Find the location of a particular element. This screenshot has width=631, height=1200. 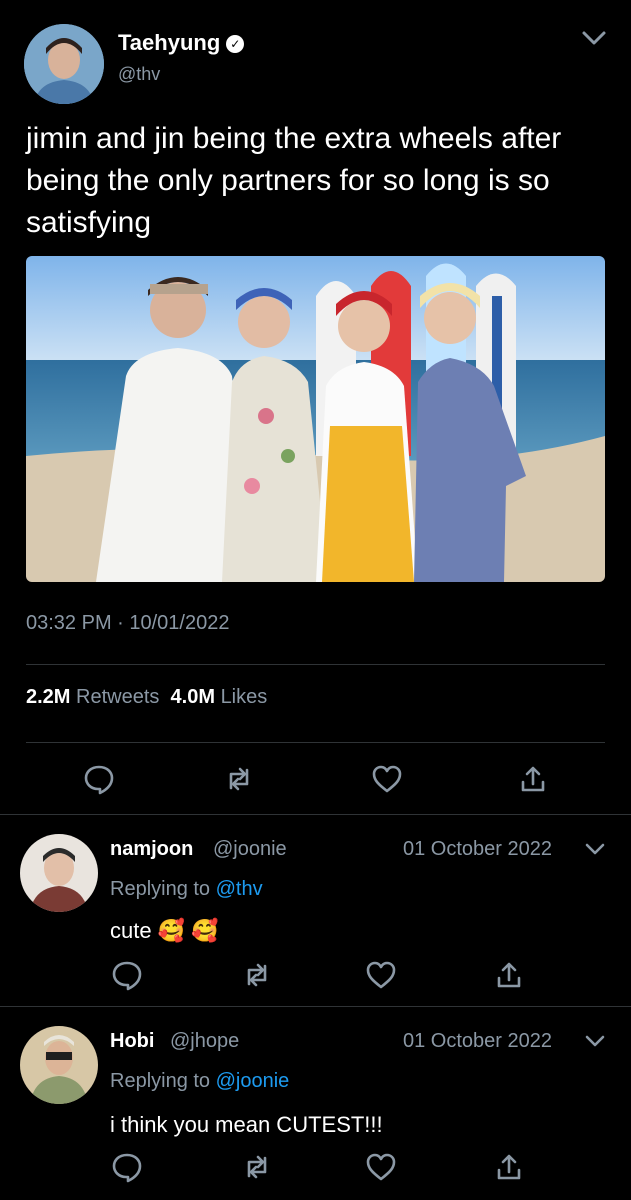

author-name: Taehyung ✓ is located at coordinates (181, 43).